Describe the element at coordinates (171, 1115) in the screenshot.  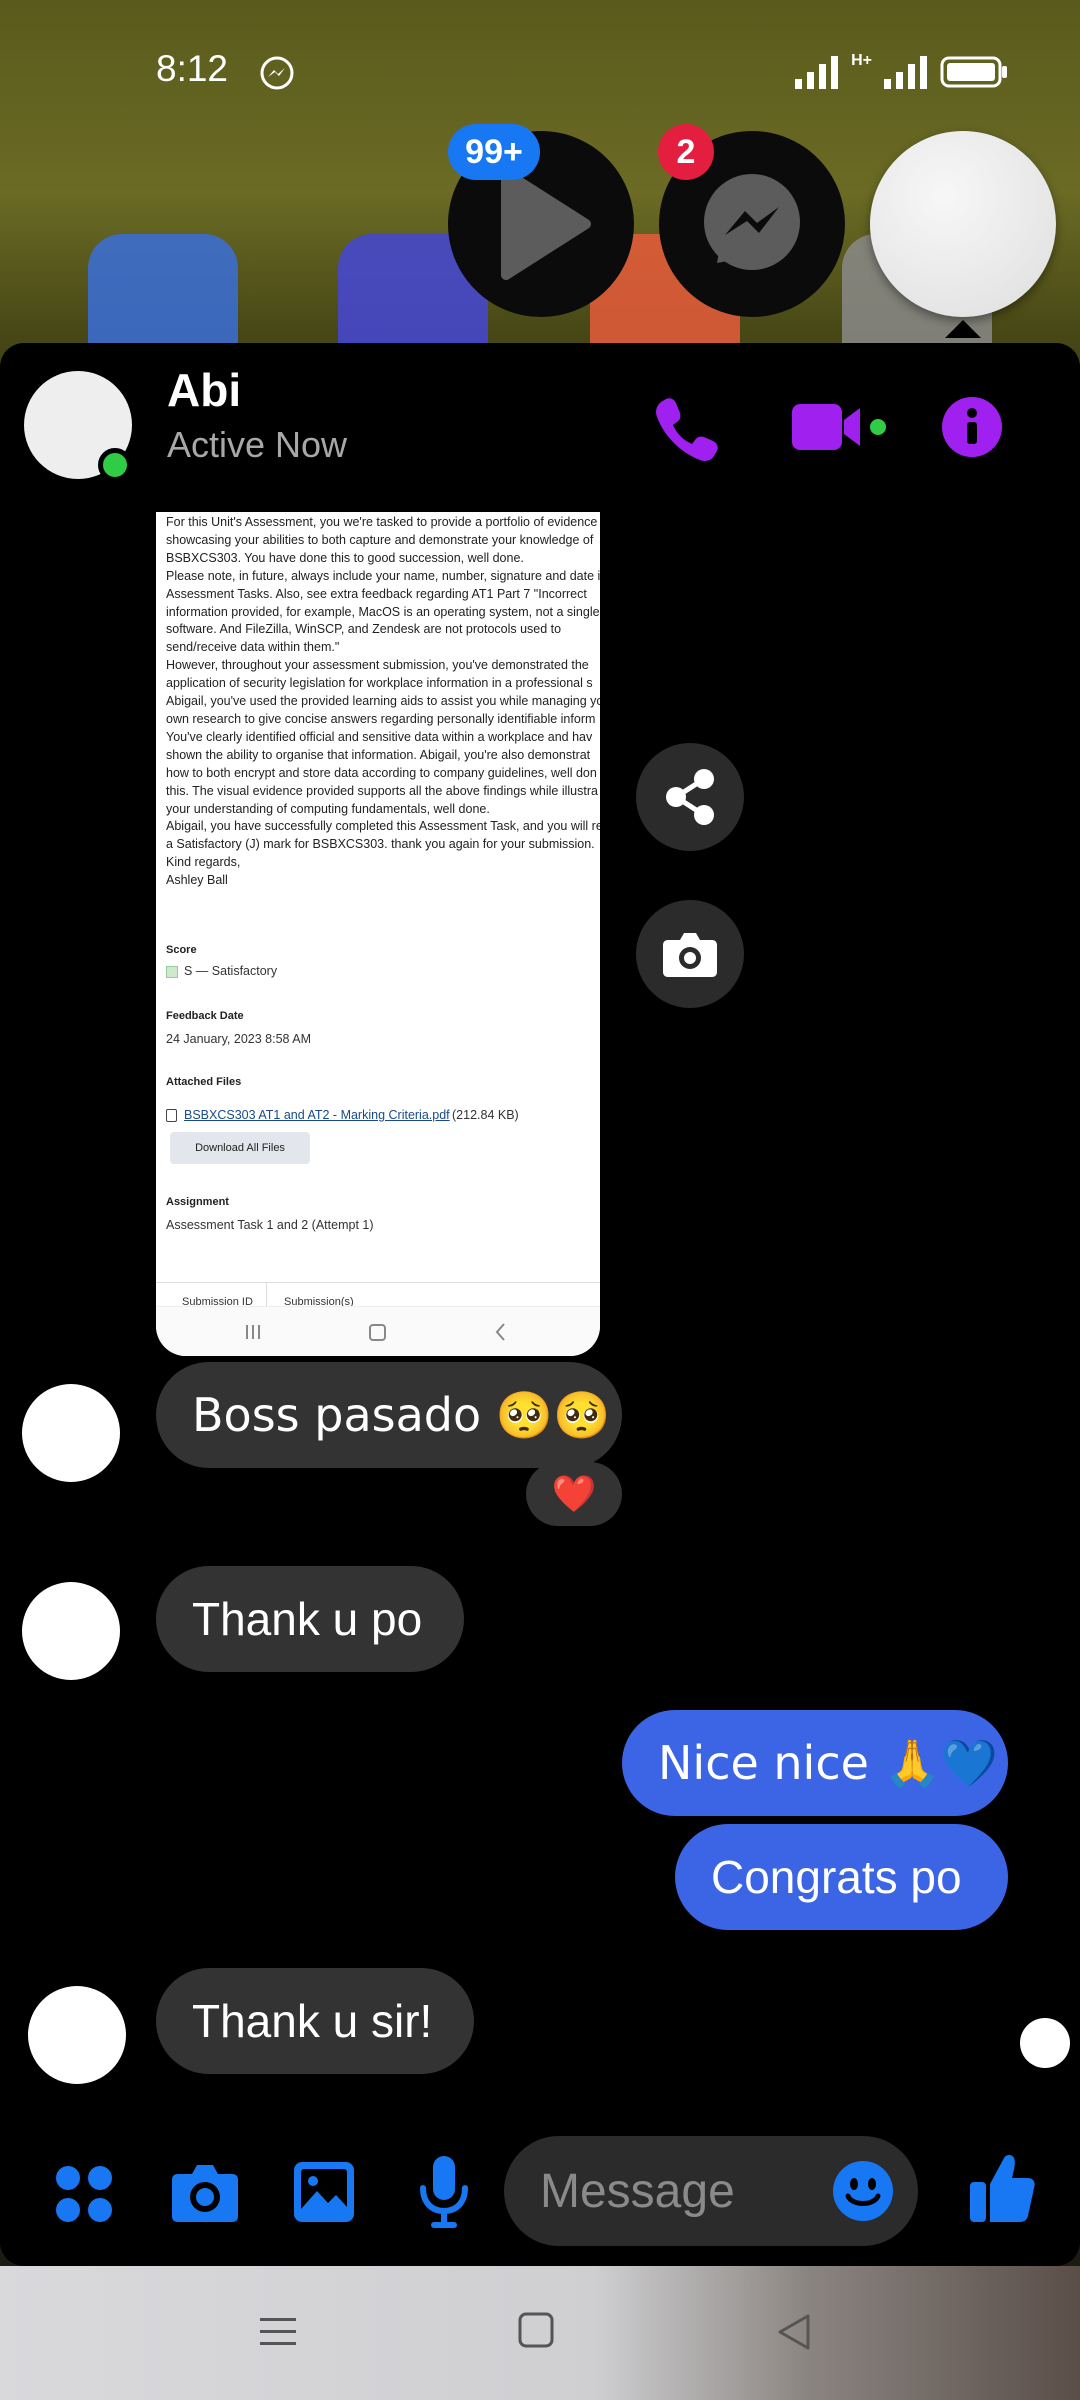
I see `file-icon` at that location.